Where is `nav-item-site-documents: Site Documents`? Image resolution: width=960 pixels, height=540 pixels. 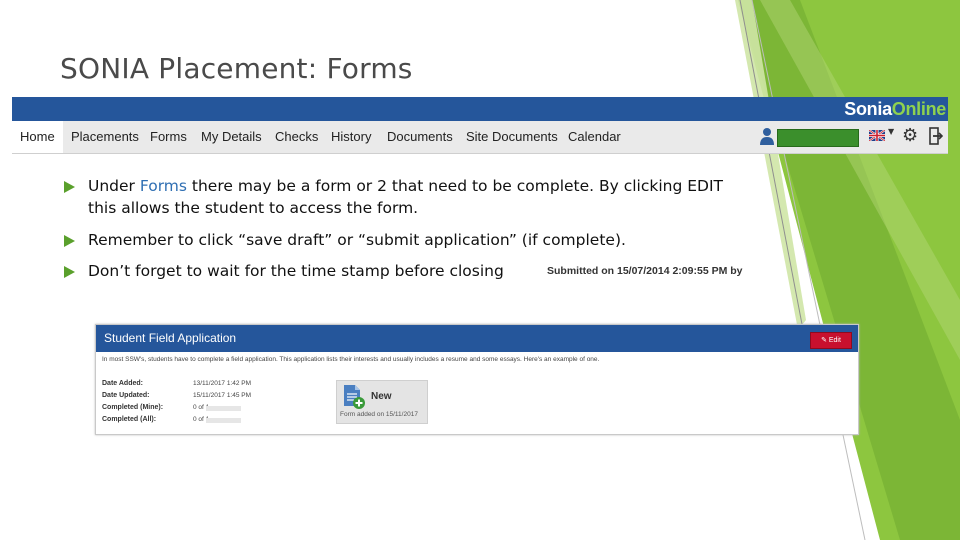 nav-item-site-documents: Site Documents is located at coordinates (512, 137).